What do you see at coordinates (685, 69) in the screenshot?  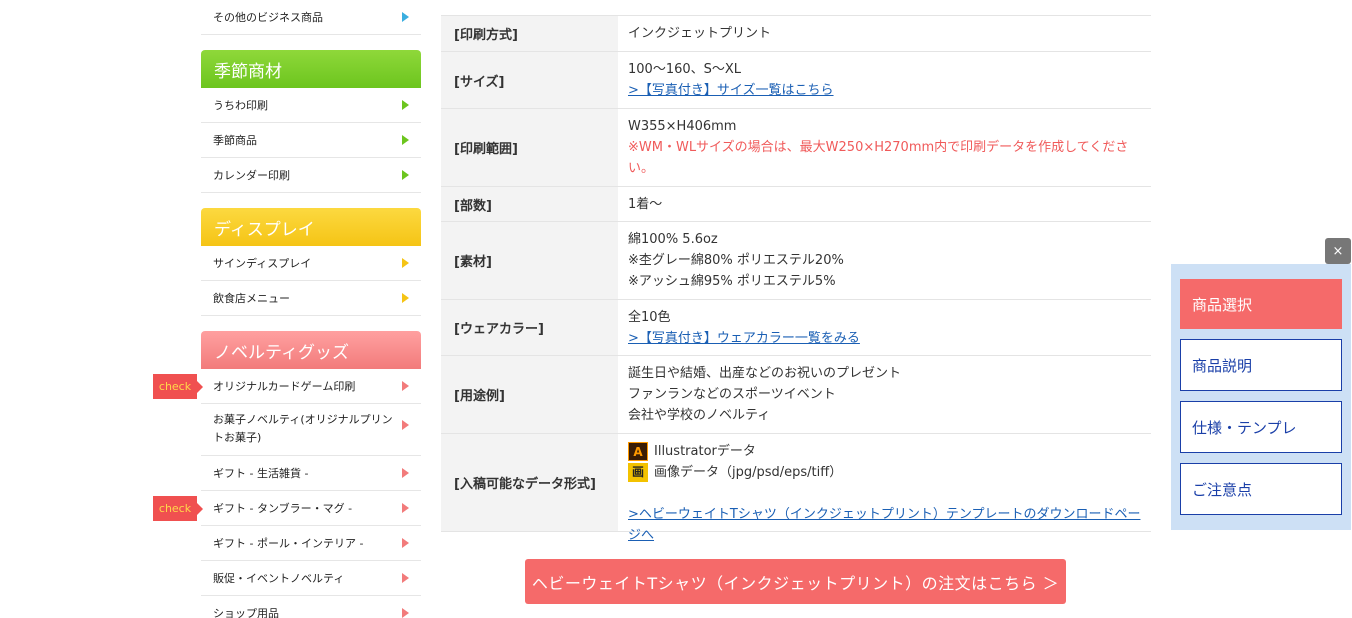 I see `spec-value: 100〜160、S〜XL` at bounding box center [685, 69].